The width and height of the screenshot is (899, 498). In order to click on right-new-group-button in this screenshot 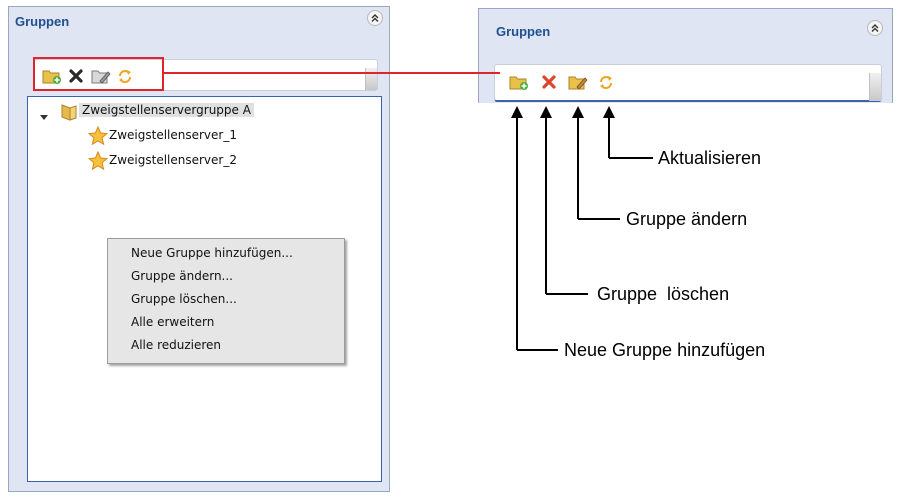, I will do `click(519, 82)`.